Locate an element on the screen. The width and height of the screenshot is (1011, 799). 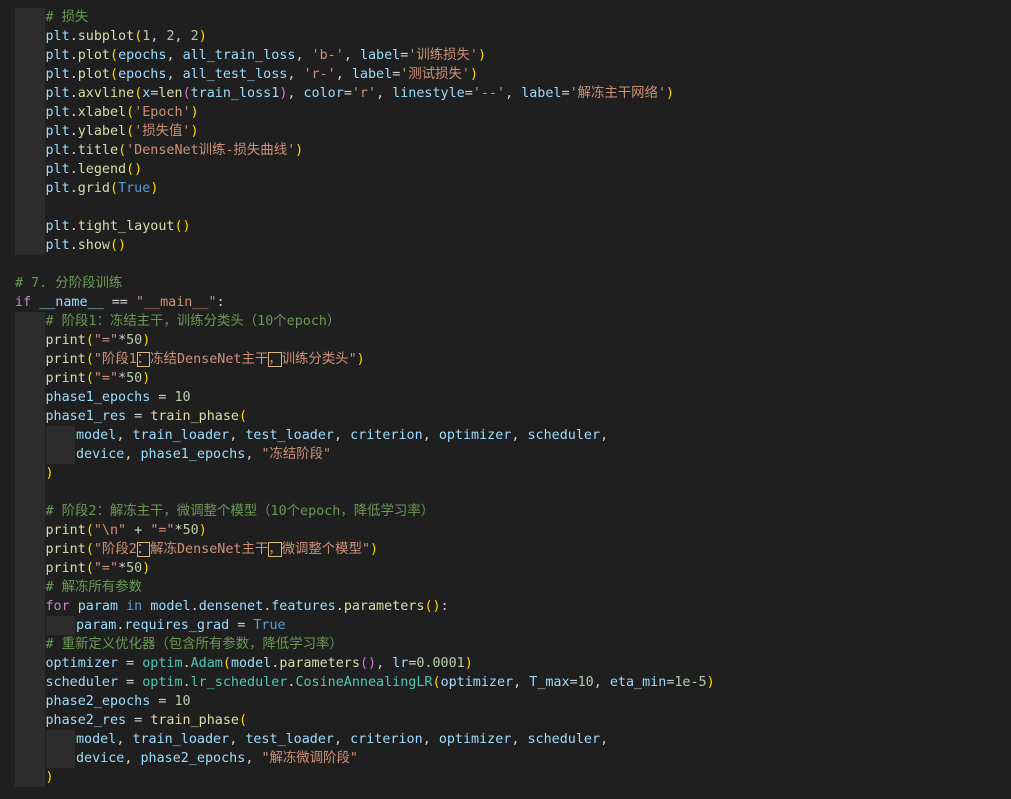
code-line: plt.show() is located at coordinates (86, 245).